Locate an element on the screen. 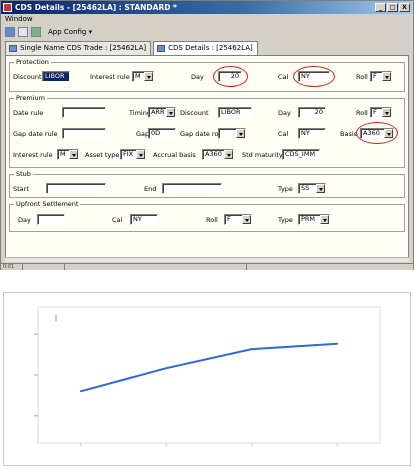 The image size is (414, 469). premium-accrual-basis-label: Accrual basis is located at coordinates (174, 155).